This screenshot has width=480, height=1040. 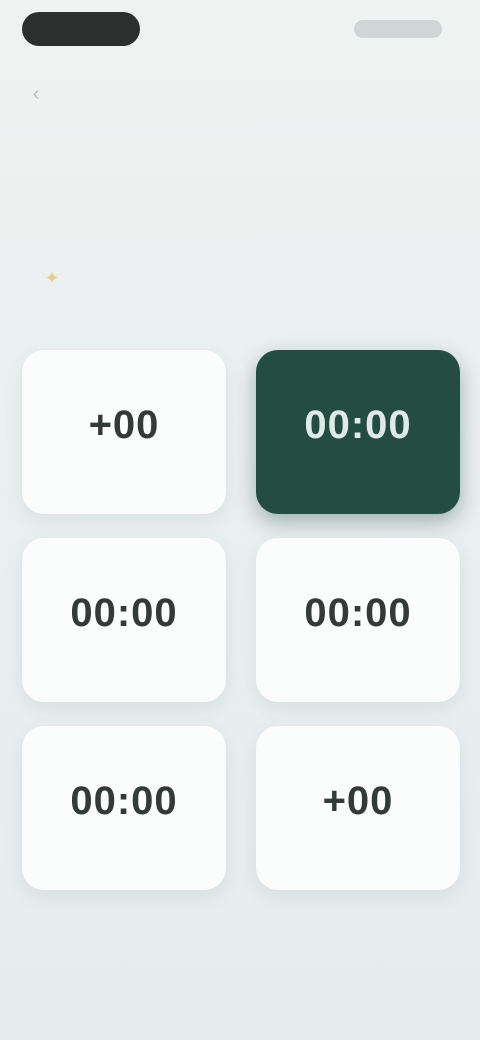 I want to click on time-slot-card-selected: 00:00, so click(x=358, y=432).